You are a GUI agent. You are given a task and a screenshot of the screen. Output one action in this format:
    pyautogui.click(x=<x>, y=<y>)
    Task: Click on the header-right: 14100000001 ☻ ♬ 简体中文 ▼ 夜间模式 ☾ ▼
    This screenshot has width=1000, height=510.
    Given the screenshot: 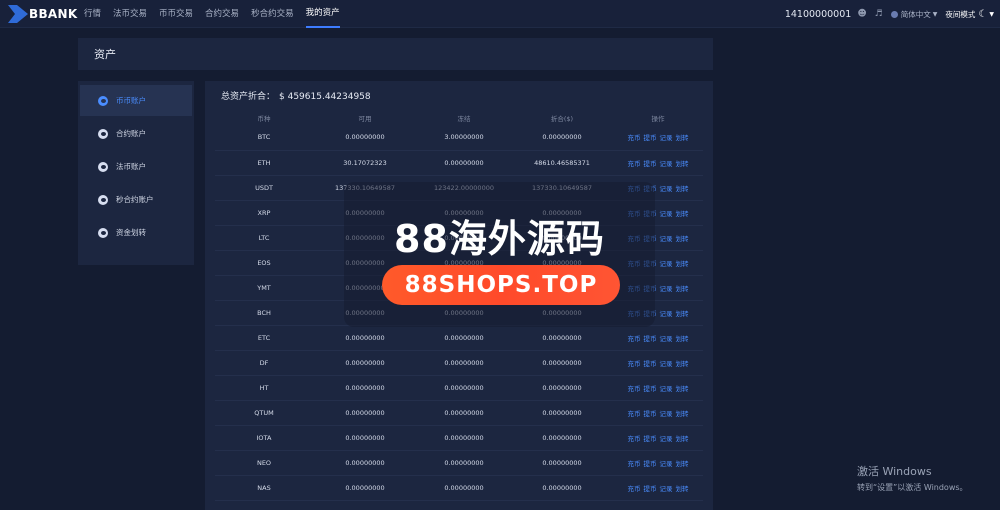 What is the action you would take?
    pyautogui.click(x=889, y=14)
    